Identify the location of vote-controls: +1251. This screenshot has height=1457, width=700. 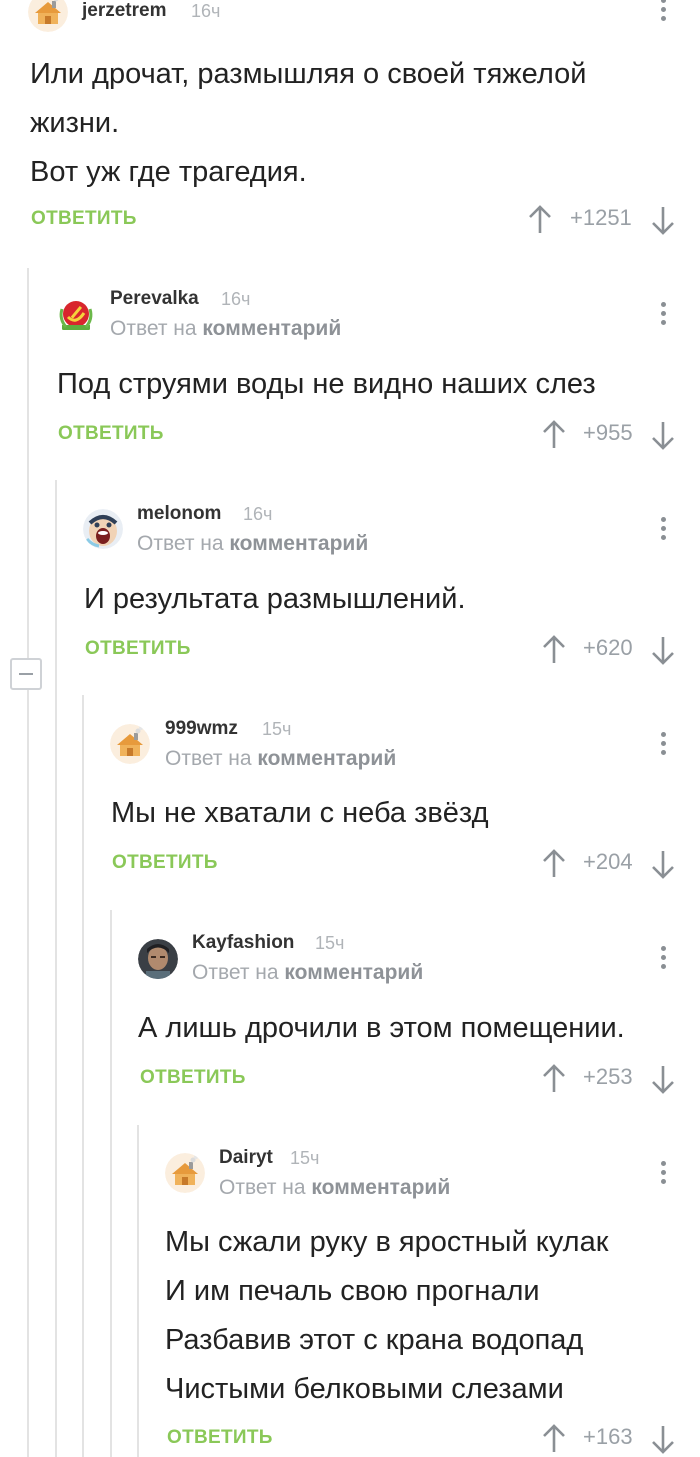
(602, 218).